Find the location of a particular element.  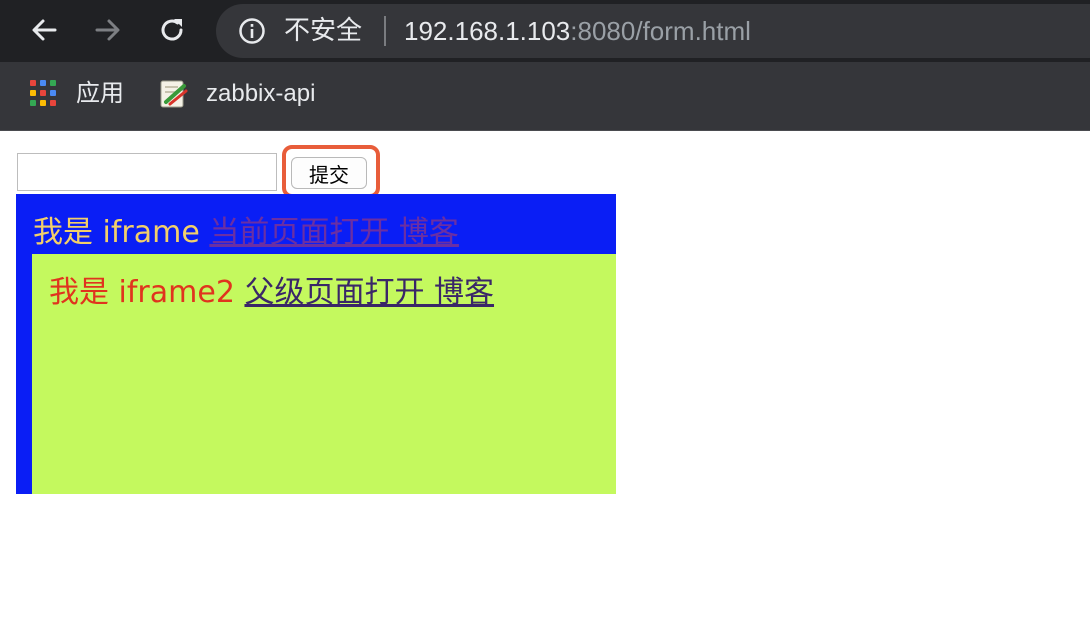

zabbix-bookmark-icon is located at coordinates (174, 94).